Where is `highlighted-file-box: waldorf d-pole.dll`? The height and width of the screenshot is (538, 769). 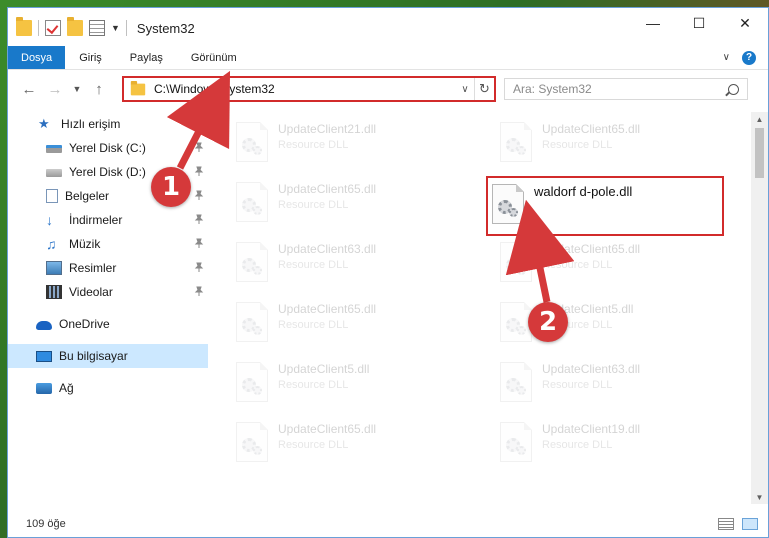
highlighted-file-box: waldorf d-pole.dll is located at coordinates (605, 206).